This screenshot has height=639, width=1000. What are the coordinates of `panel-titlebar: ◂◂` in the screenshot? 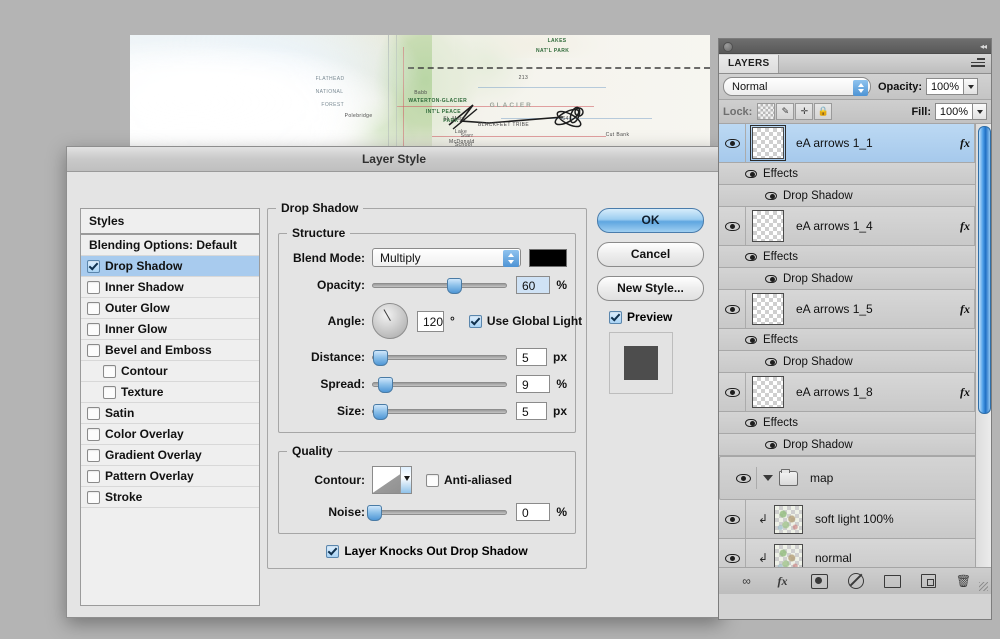 It's located at (855, 46).